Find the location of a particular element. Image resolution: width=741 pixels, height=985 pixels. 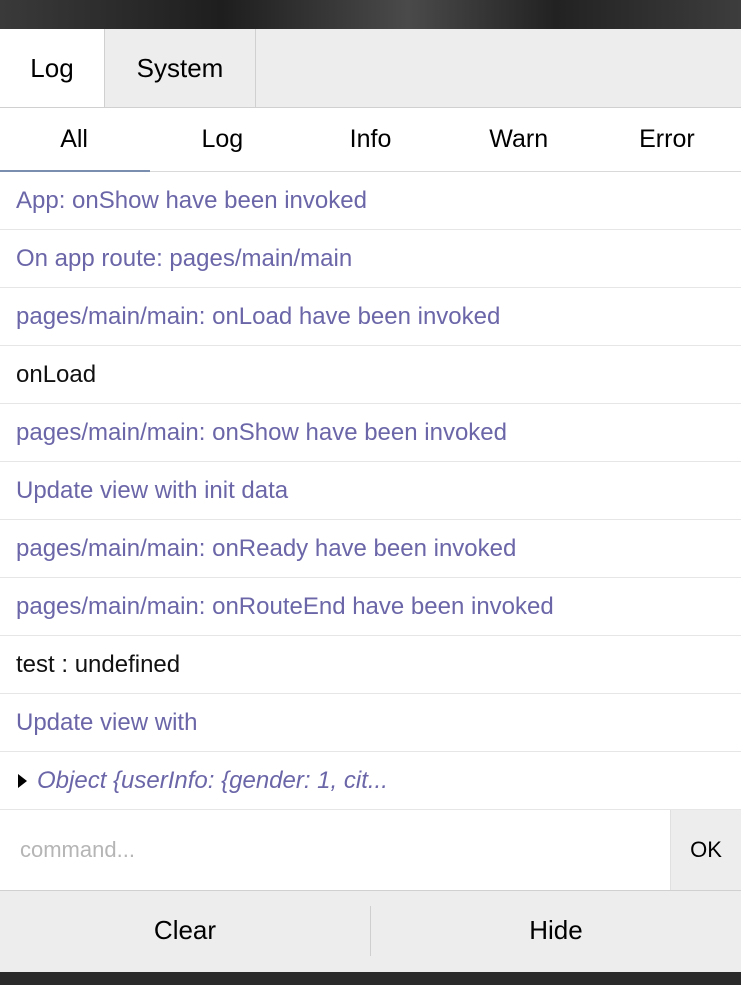

filter-tab-bar: All Log Info Warn Error is located at coordinates (370, 140).